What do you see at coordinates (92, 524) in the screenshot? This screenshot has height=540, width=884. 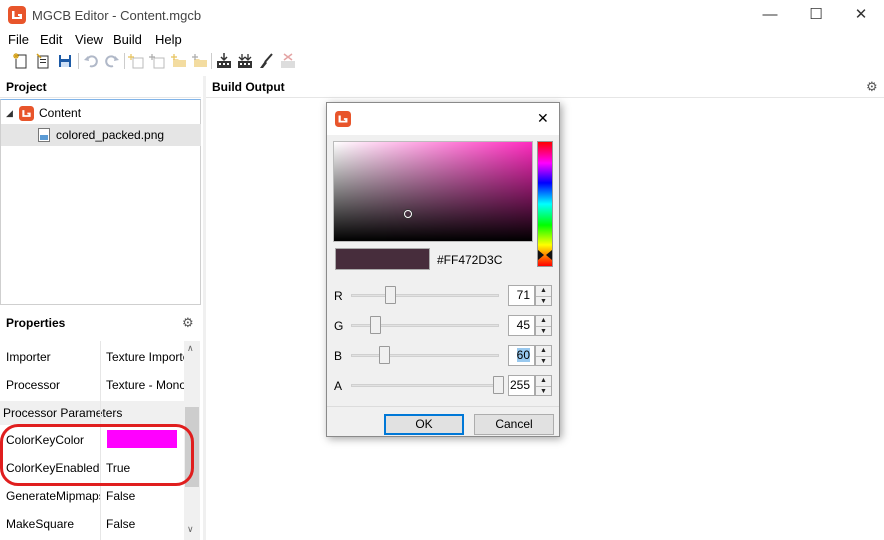 I see `property-row-makesquare: MakeSquare False` at bounding box center [92, 524].